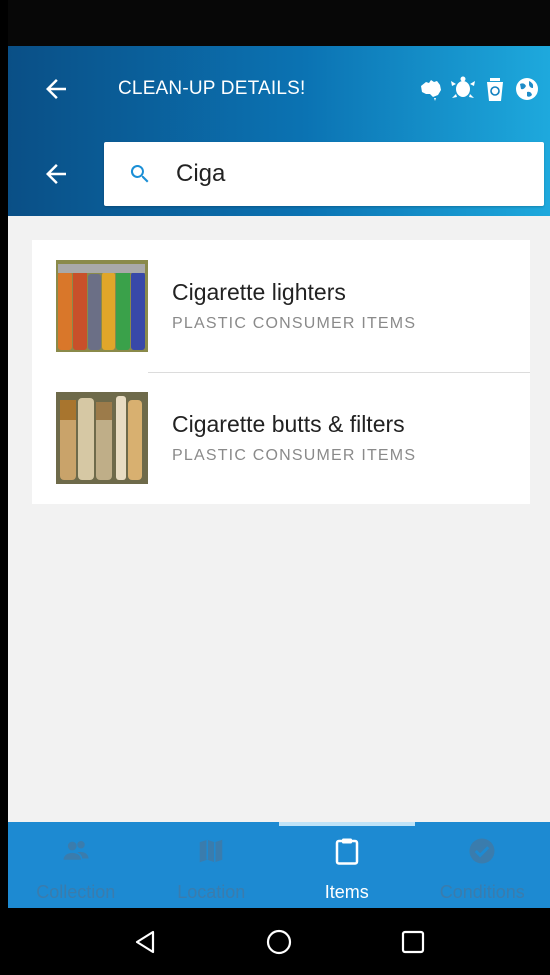  What do you see at coordinates (140, 174) in the screenshot?
I see `search-icon` at bounding box center [140, 174].